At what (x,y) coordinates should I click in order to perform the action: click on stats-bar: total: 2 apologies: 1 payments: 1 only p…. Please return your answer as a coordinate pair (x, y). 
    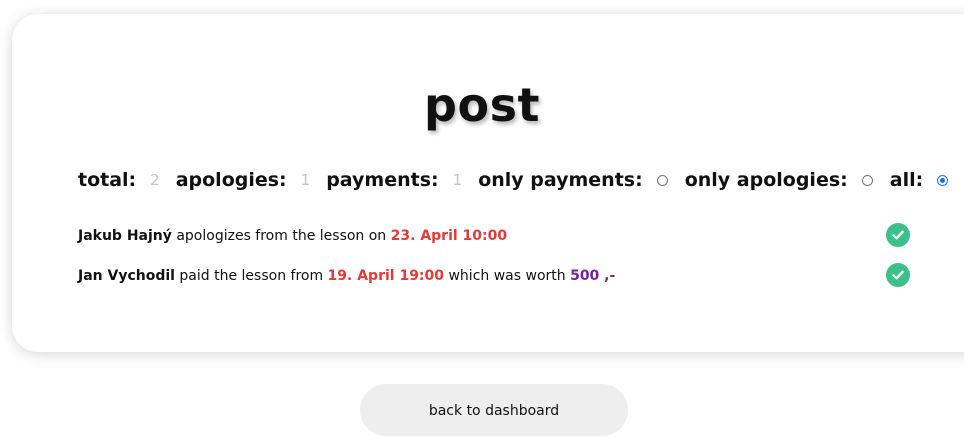
    Looking at the image, I should click on (513, 180).